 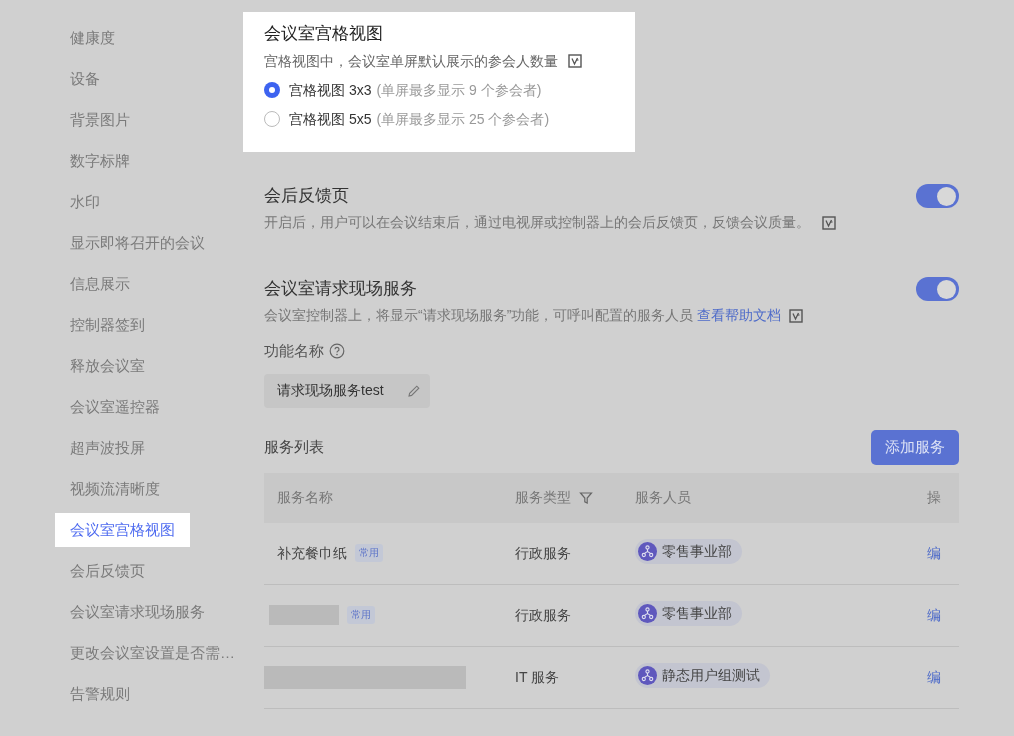 I want to click on sidebar-item: 会议室请求现场服务, so click(x=130, y=612).